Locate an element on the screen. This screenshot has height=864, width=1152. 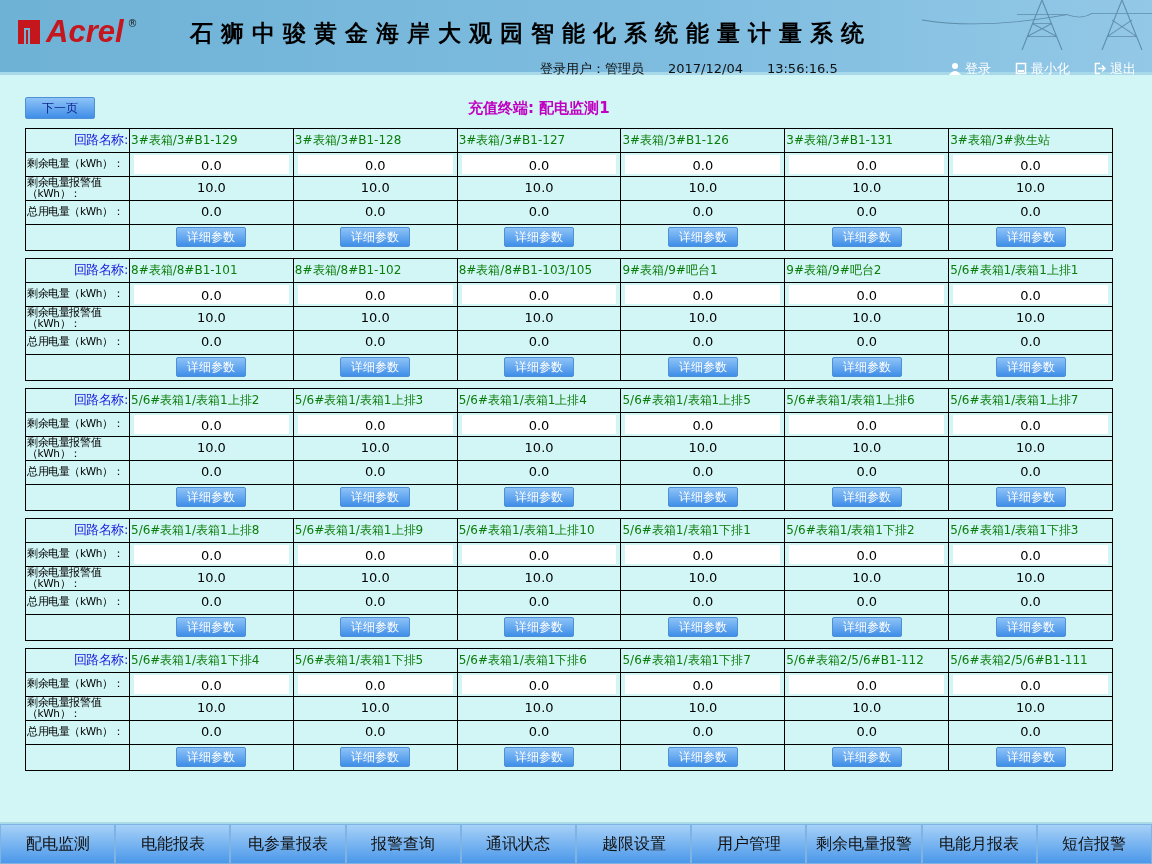
nav-button: 电能报表 is located at coordinates (173, 844).